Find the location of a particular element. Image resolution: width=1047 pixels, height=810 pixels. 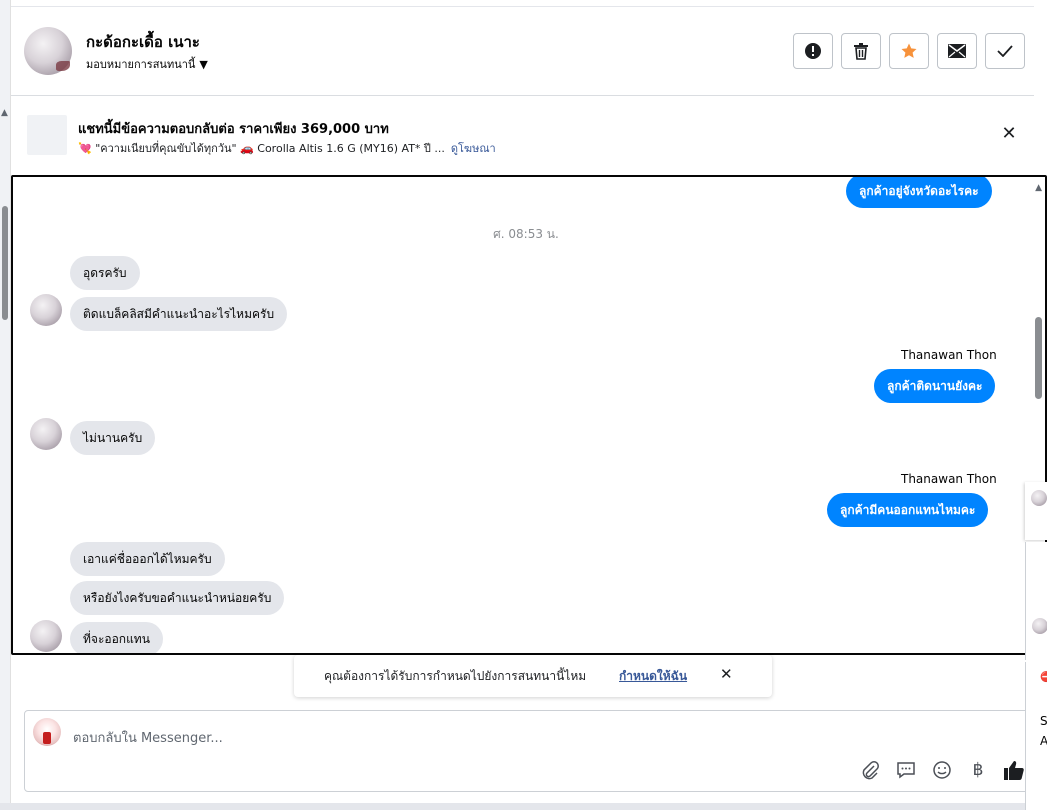

close-toast-icon: ✕ is located at coordinates (726, 674).